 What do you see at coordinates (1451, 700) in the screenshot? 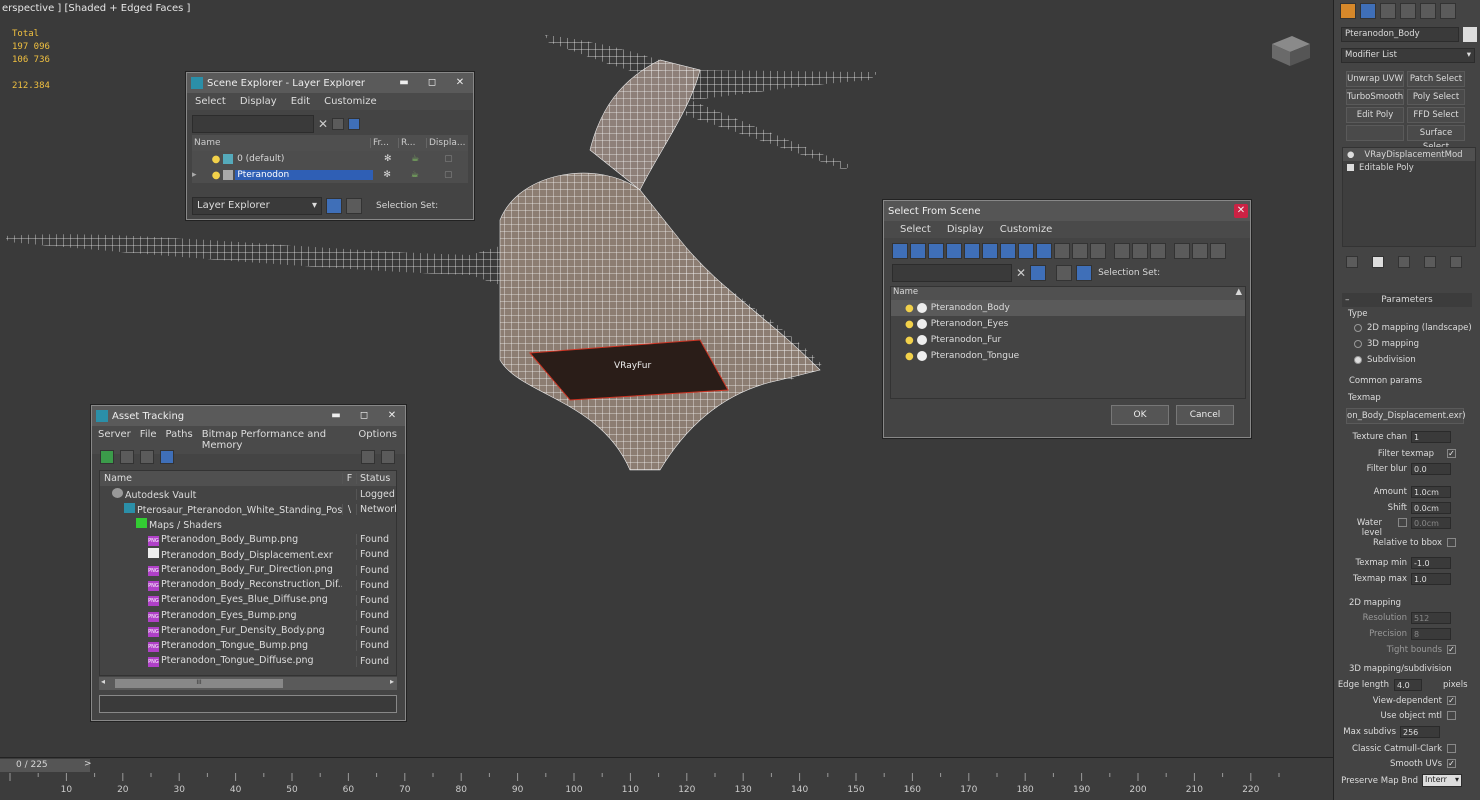
I see `view-dependent-checkbox: ✓` at bounding box center [1451, 700].